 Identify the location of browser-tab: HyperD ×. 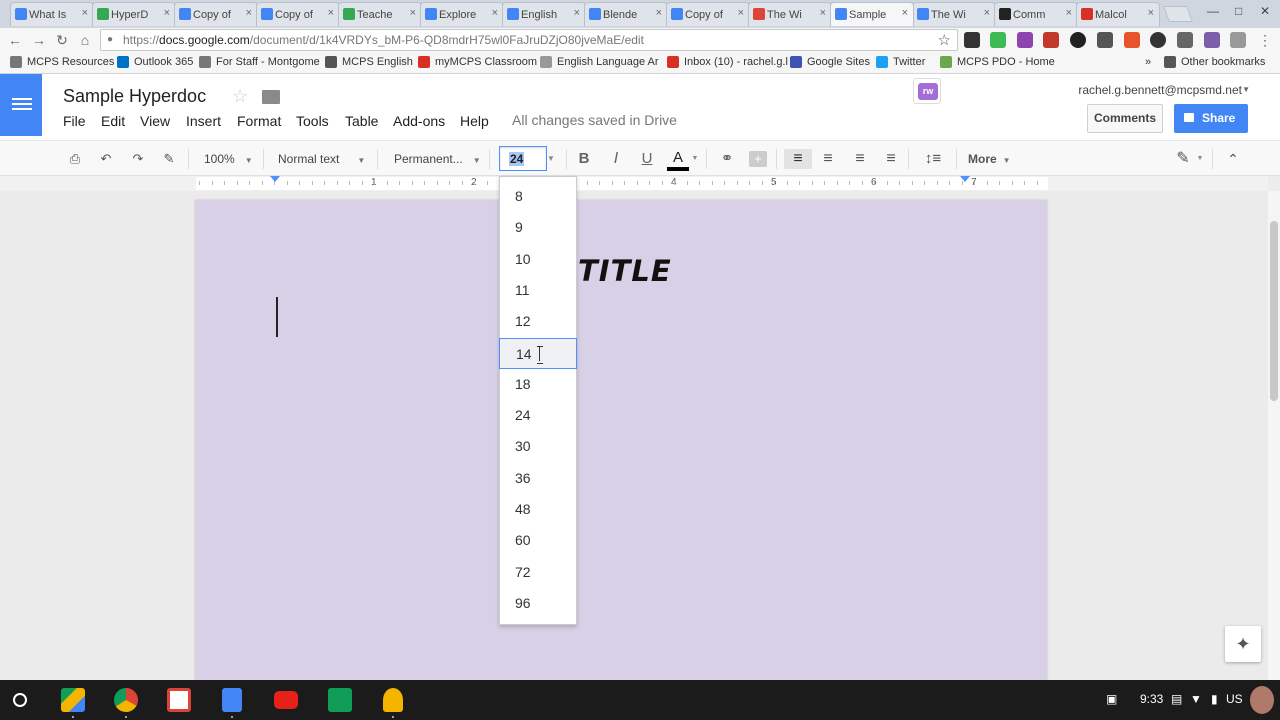
(134, 14).